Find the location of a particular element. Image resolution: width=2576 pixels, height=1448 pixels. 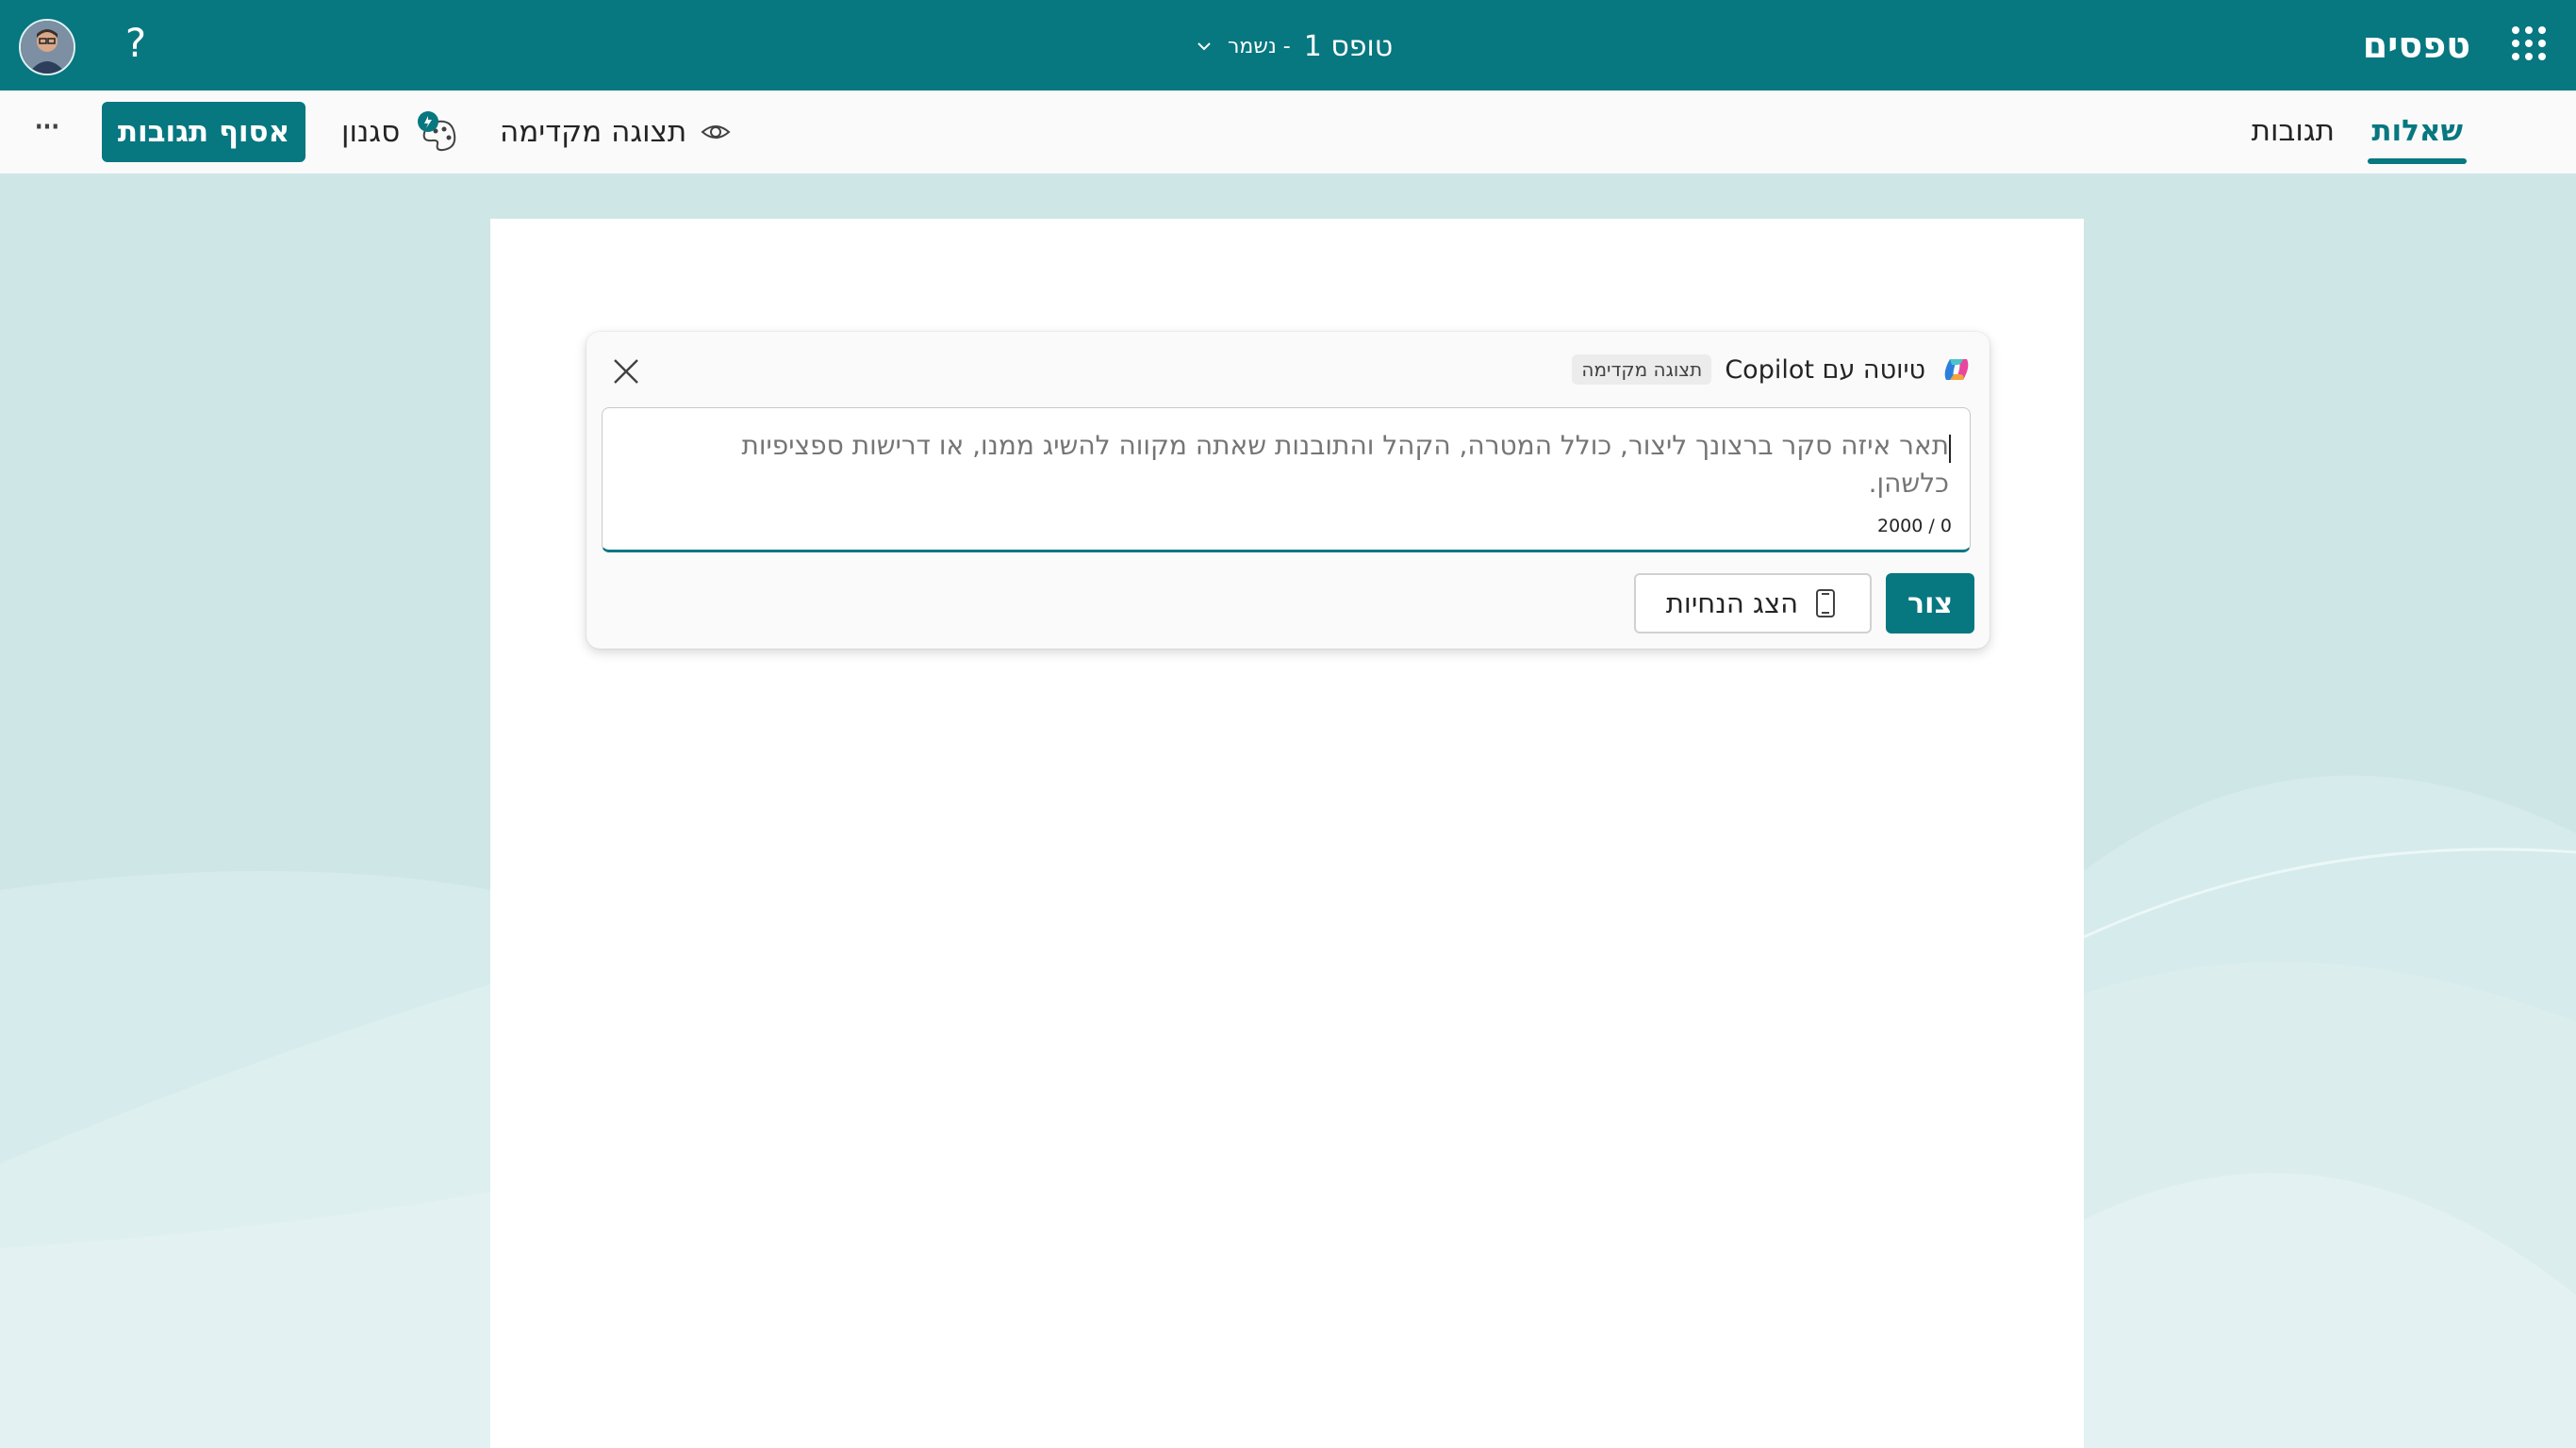

style-label: סגנון is located at coordinates (371, 132).